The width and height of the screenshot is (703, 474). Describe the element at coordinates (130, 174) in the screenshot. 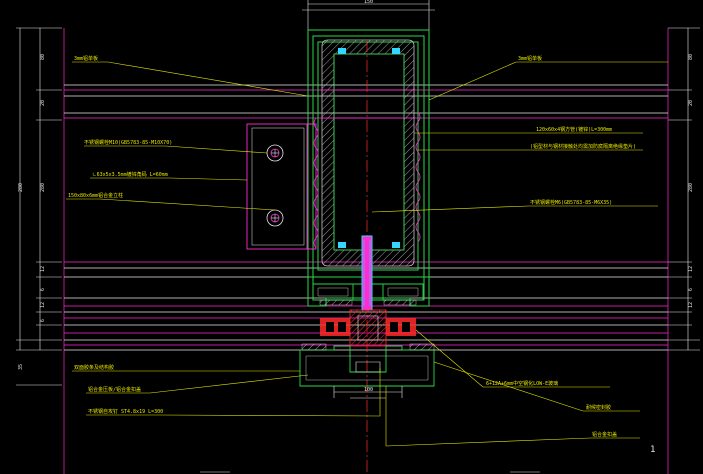

I see `label-angle-spec: ㄴ63x5x3.5mm镀锌角码 L=60mm` at that location.